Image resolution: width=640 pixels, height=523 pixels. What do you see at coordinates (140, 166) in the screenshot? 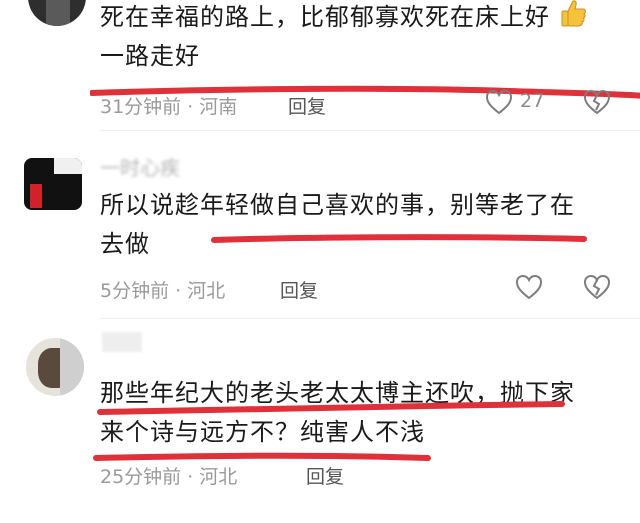
I see `username: 一时心疾` at bounding box center [140, 166].